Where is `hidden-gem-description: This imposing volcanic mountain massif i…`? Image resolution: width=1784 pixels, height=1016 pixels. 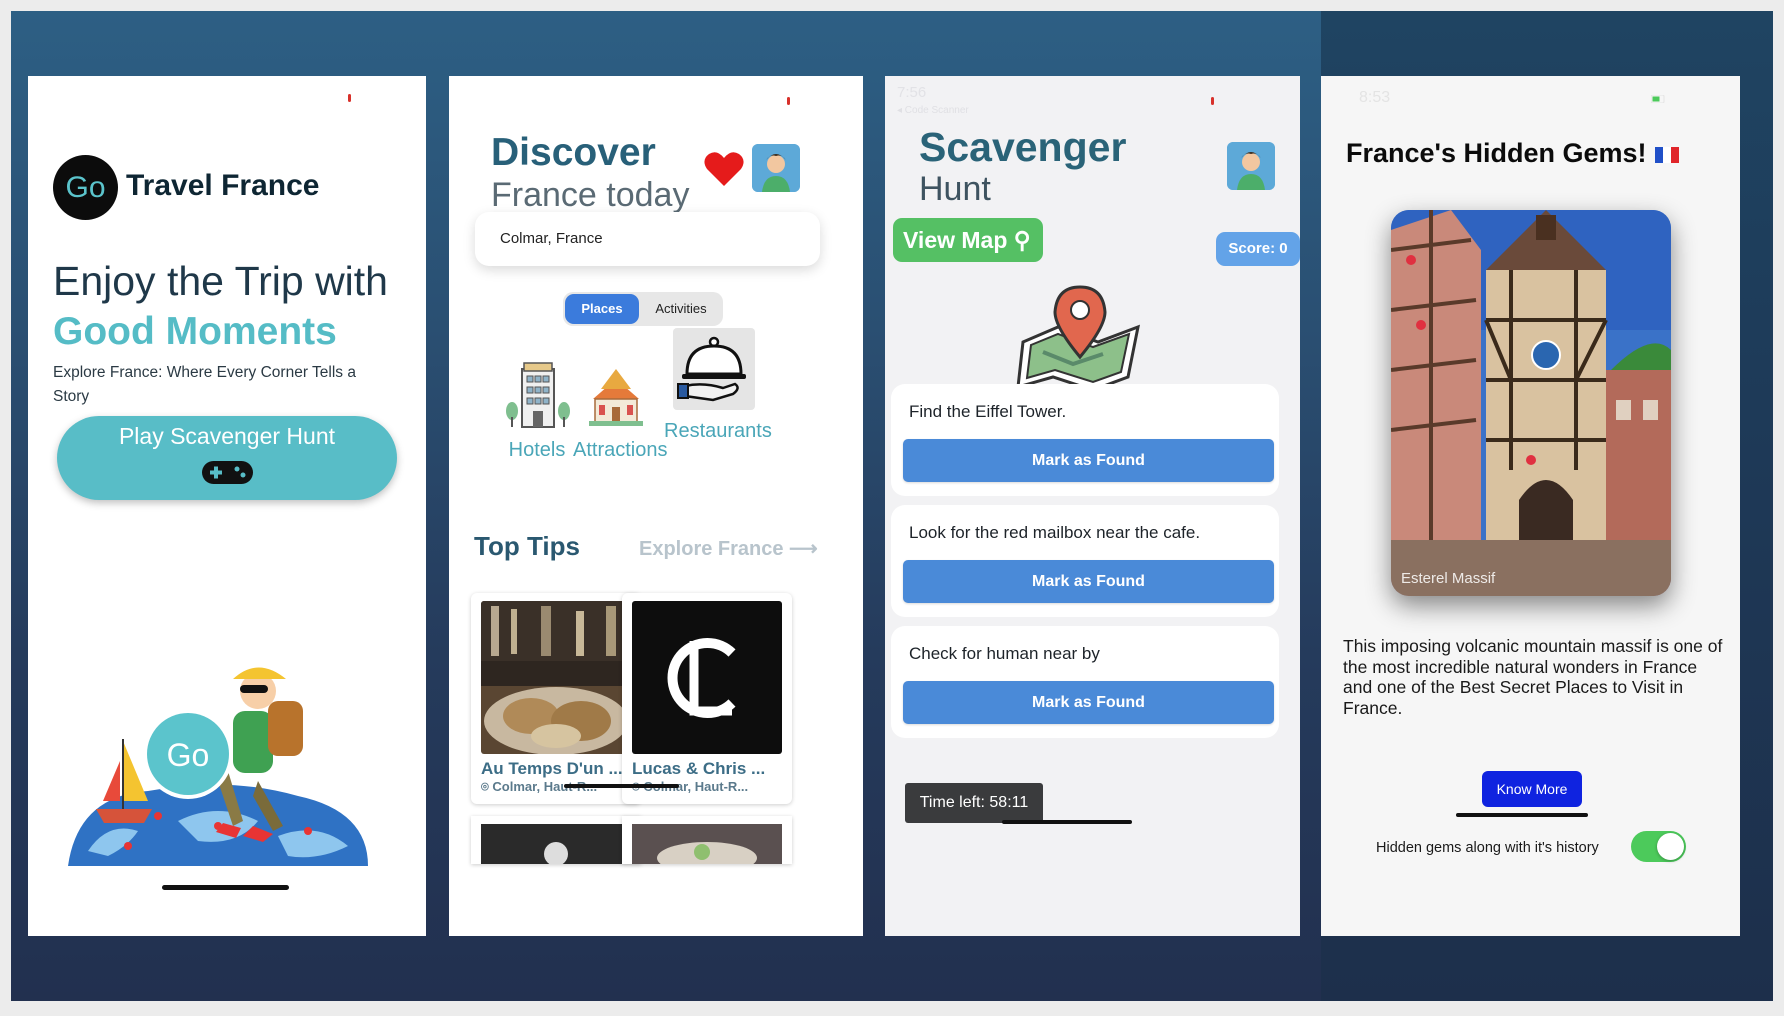
hidden-gem-description: This imposing volcanic mountain massif i… is located at coordinates (1533, 677).